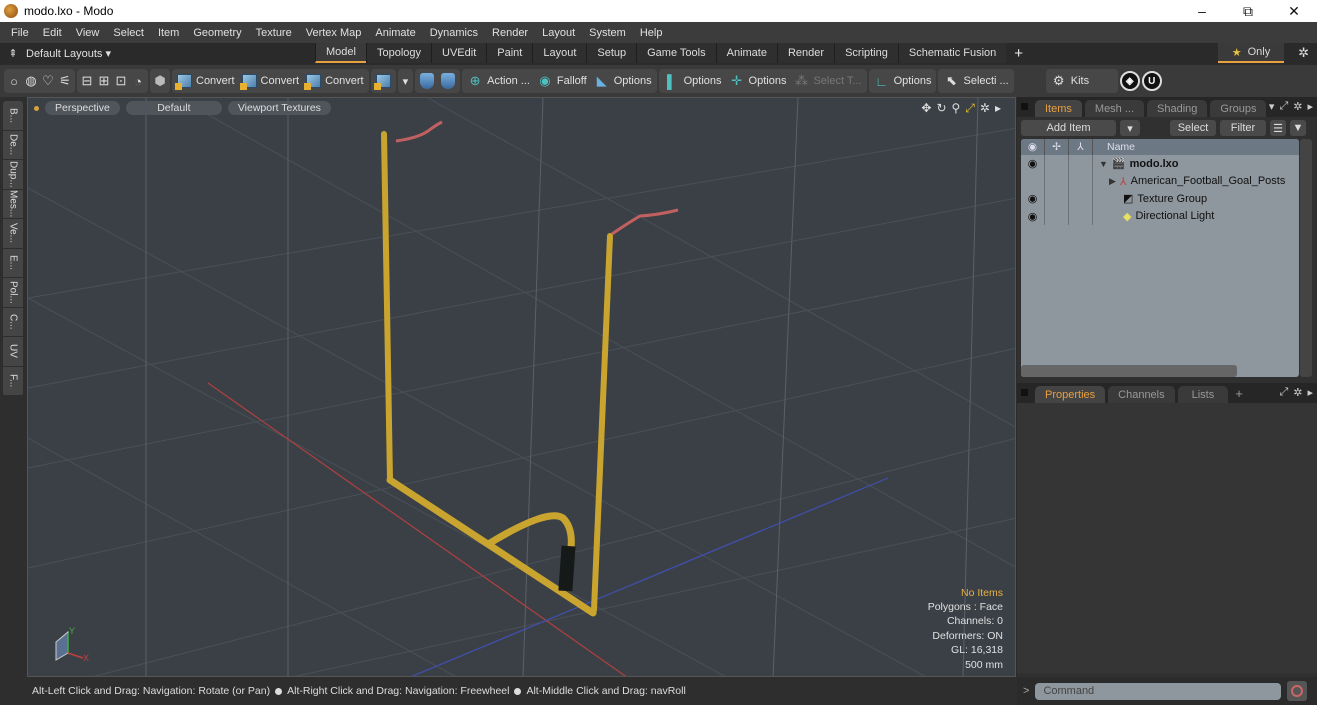 The width and height of the screenshot is (1317, 705). What do you see at coordinates (1112, 181) in the screenshot?
I see `expand-arrow-icon: ▶` at bounding box center [1112, 181].